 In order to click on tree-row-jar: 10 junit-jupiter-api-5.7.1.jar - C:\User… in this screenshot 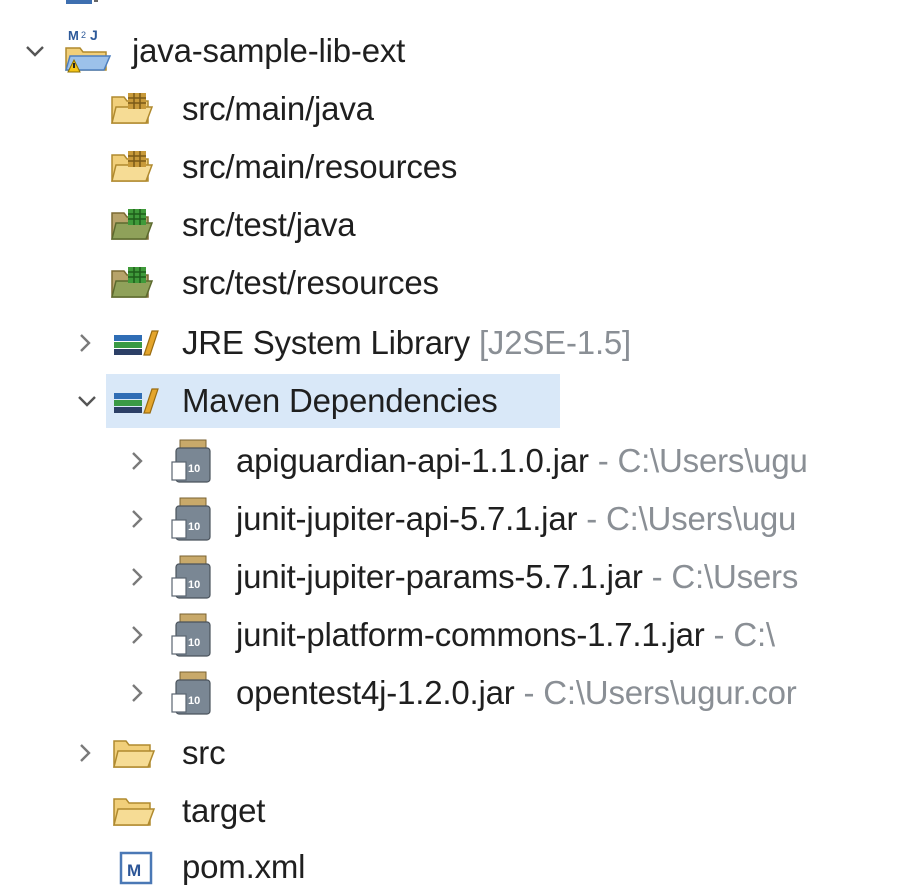, I will do `click(458, 519)`.